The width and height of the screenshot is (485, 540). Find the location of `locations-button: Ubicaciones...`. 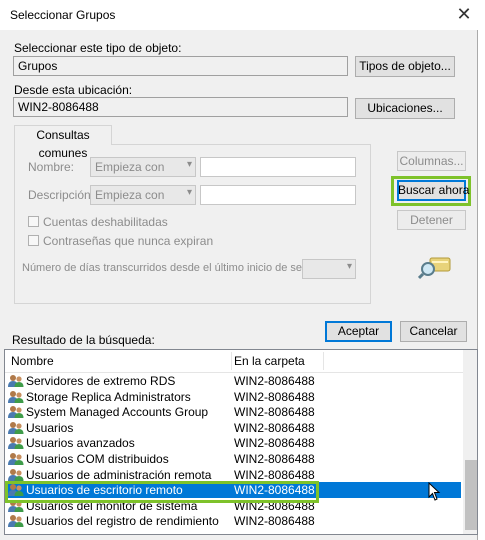

locations-button: Ubicaciones... is located at coordinates (405, 108).